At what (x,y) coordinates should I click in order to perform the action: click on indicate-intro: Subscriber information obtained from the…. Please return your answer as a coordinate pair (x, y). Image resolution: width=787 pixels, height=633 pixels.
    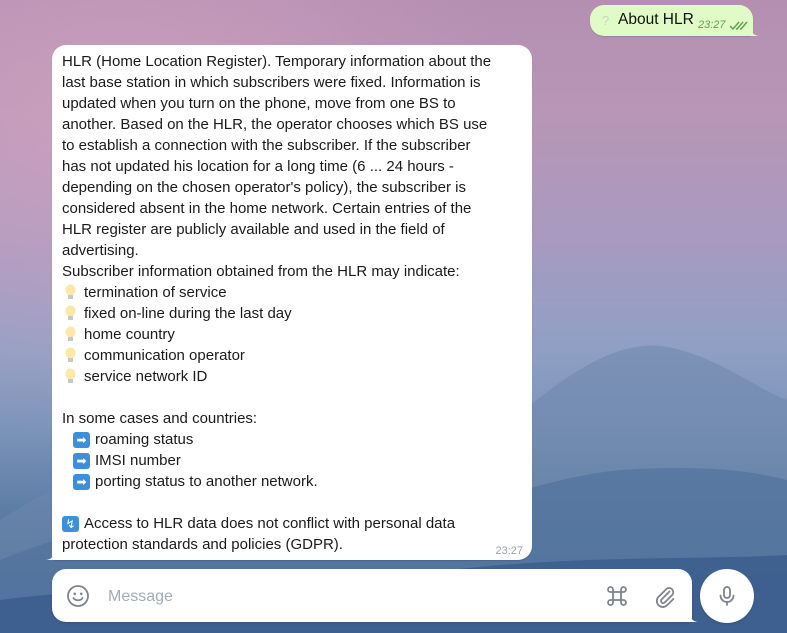
    Looking at the image, I should click on (261, 271).